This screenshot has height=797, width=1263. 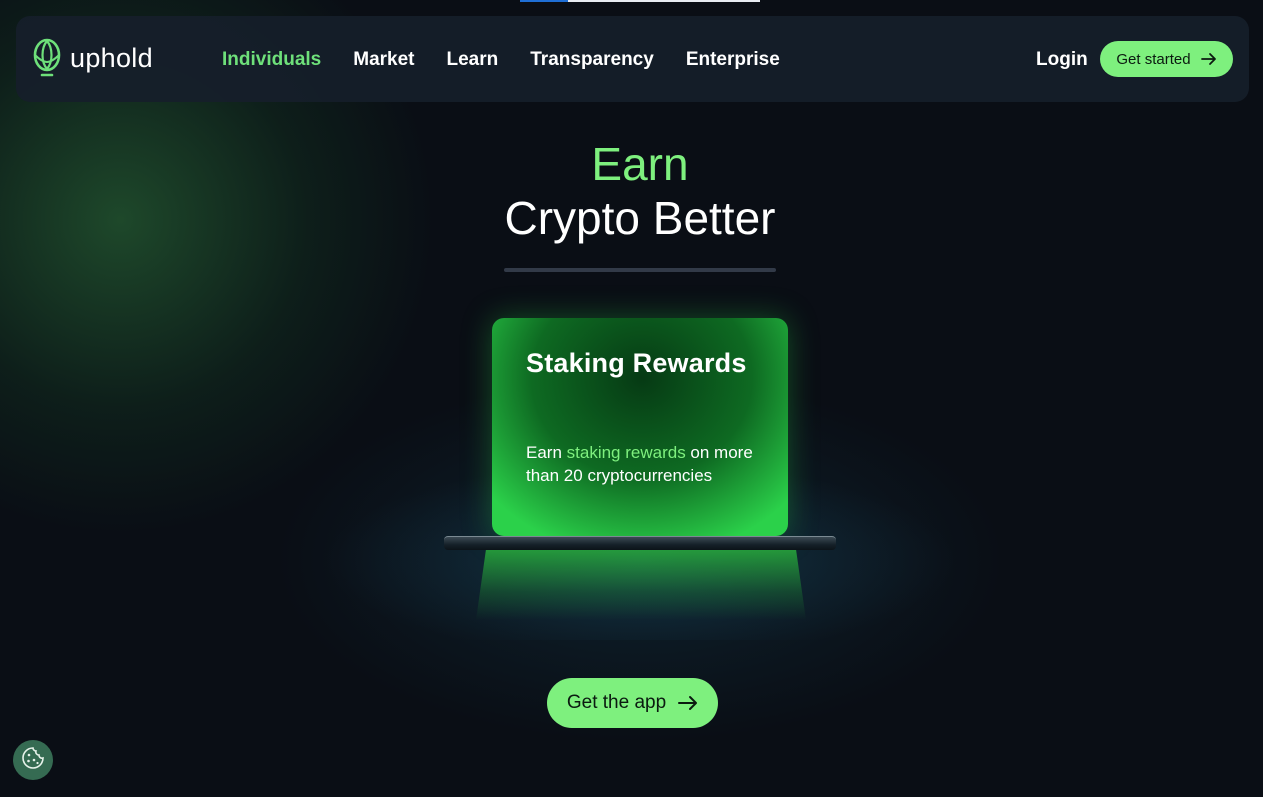 What do you see at coordinates (111, 57) in the screenshot?
I see `logo-wordmark: uphold` at bounding box center [111, 57].